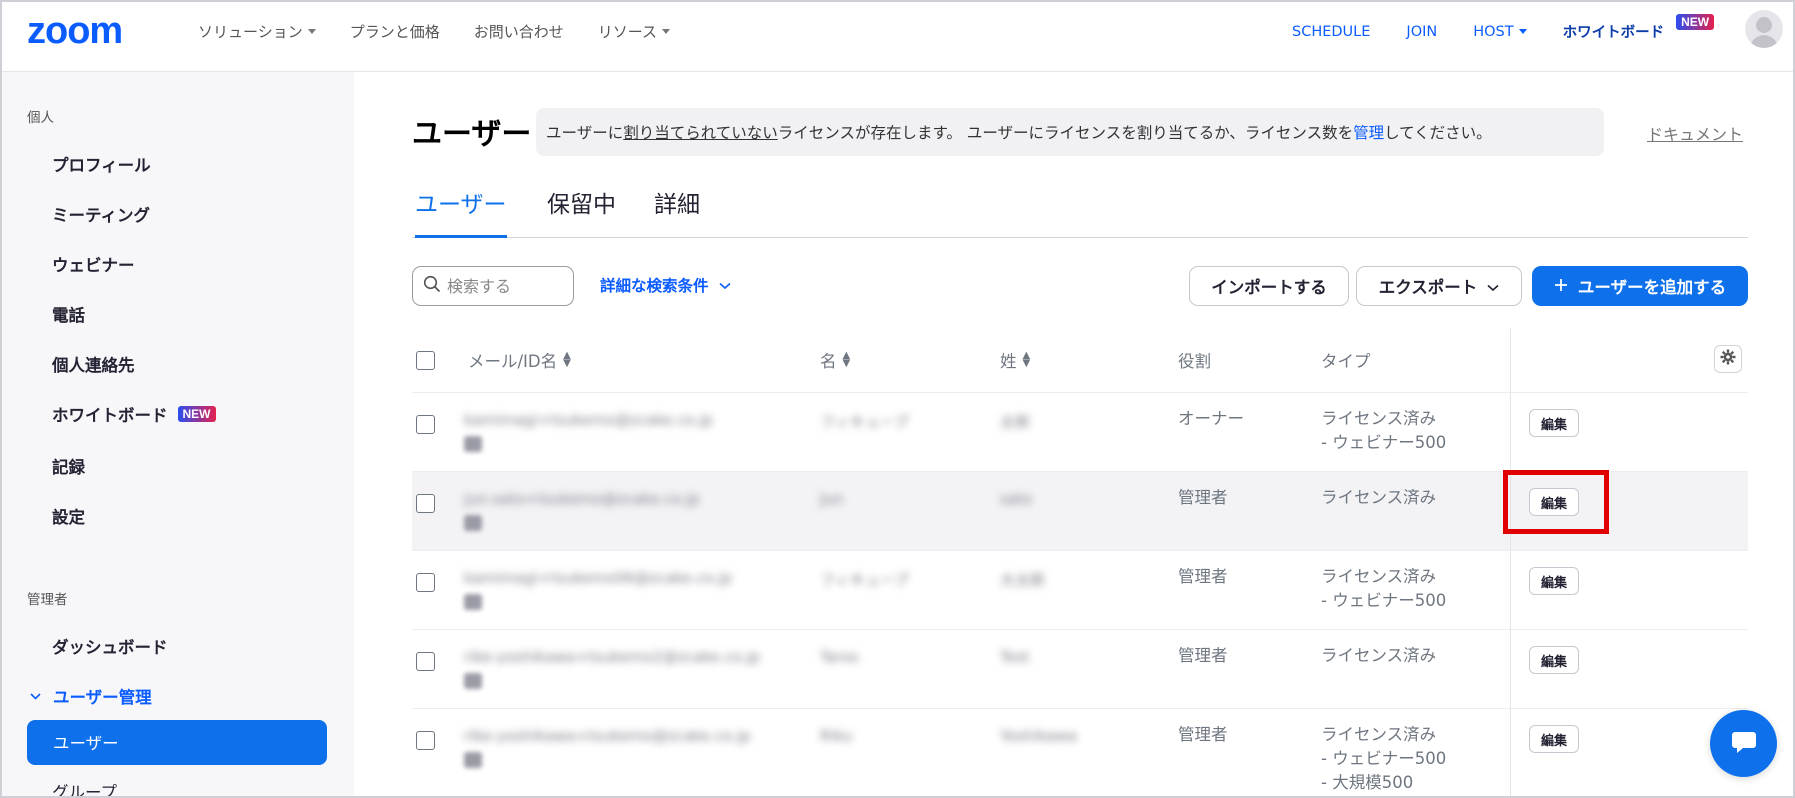 The width and height of the screenshot is (1795, 798). Describe the element at coordinates (700, 133) in the screenshot. I see `unassigned-link: 割り当てられていない` at that location.